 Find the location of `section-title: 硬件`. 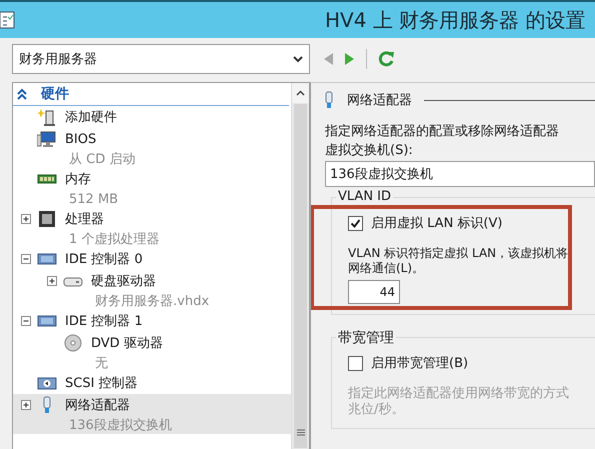

section-title: 硬件 is located at coordinates (55, 94).